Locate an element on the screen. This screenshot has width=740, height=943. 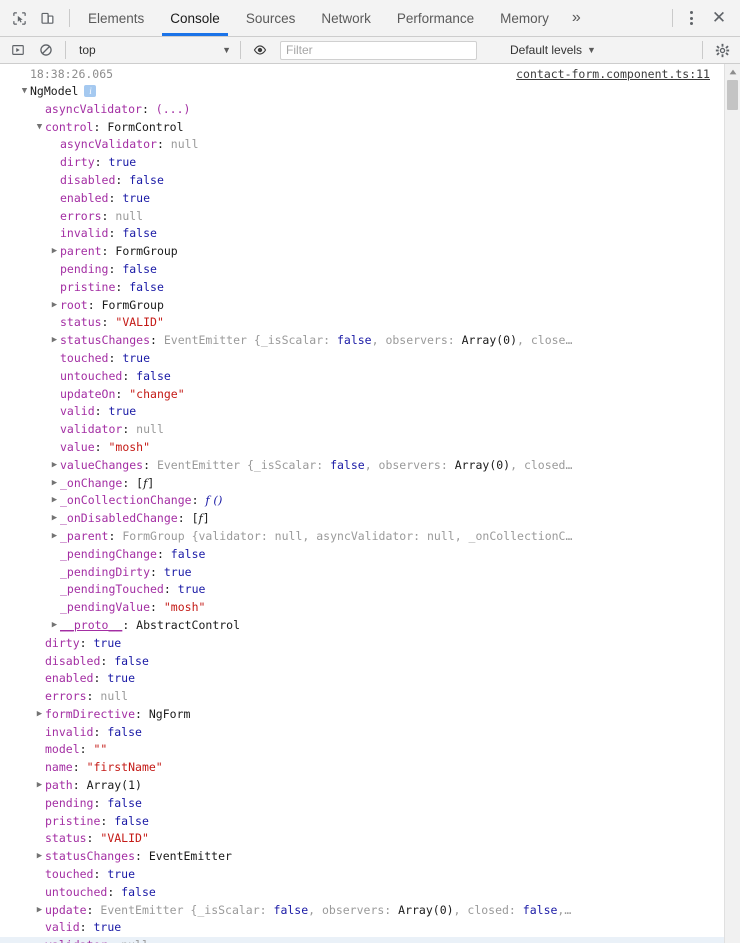
scrollbar-up-arrow-icon is located at coordinates (732, 71).